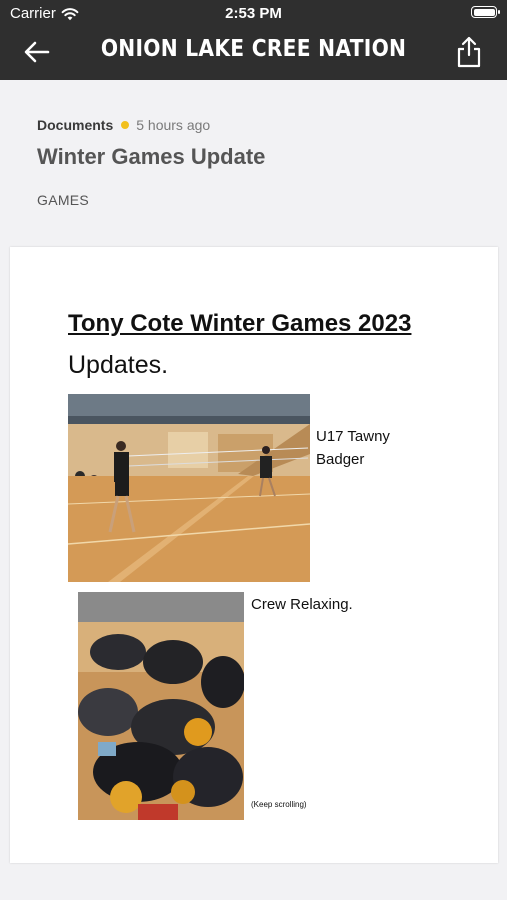  Describe the element at coordinates (75, 125) in the screenshot. I see `category-label: Documents` at that location.